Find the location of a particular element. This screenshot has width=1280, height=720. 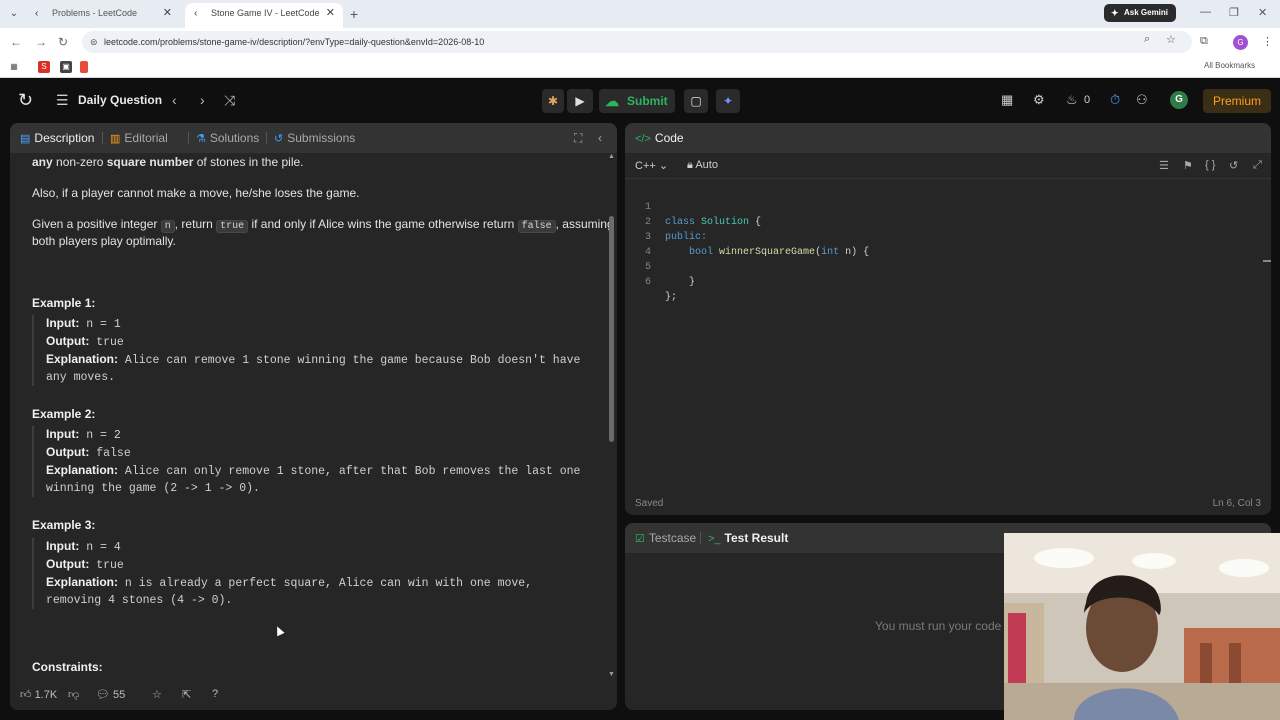

bookmark-icon: ⚑ is located at coordinates (1188, 165).